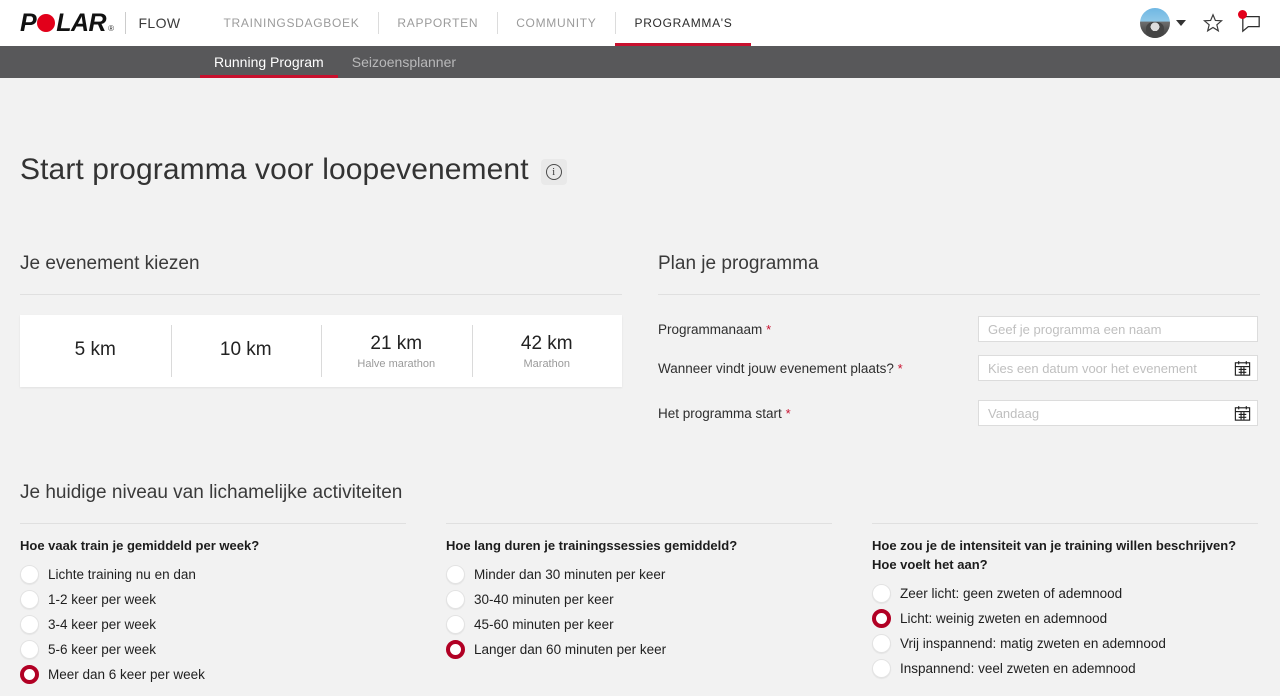 This screenshot has height=696, width=1280. I want to click on event-option-42km: 42 km Marathon, so click(547, 351).